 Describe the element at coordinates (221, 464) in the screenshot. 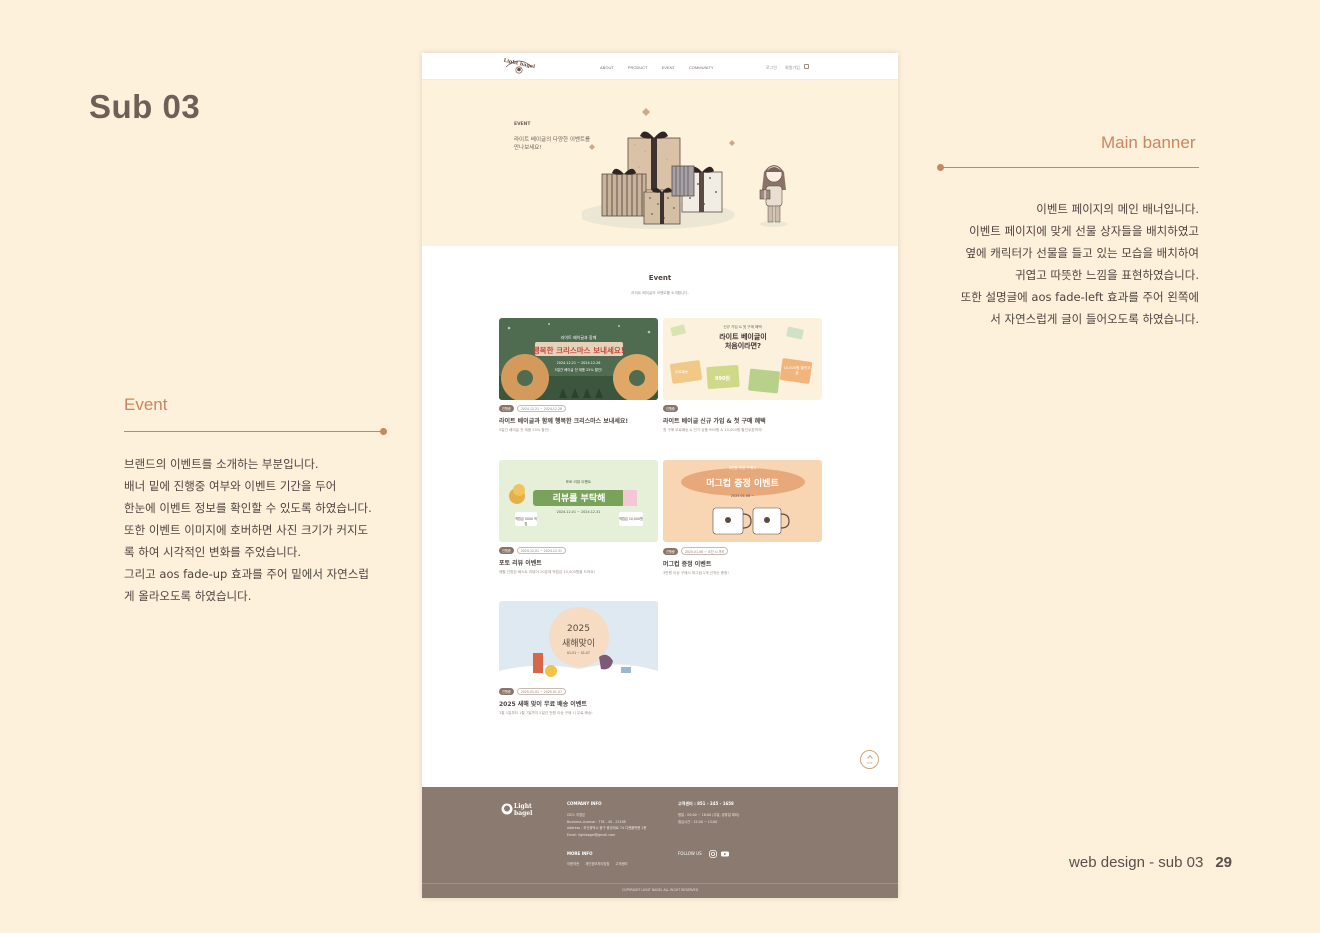

I see `description-line: 브랜드의 이벤트를 소개하는 부분입니다.` at that location.